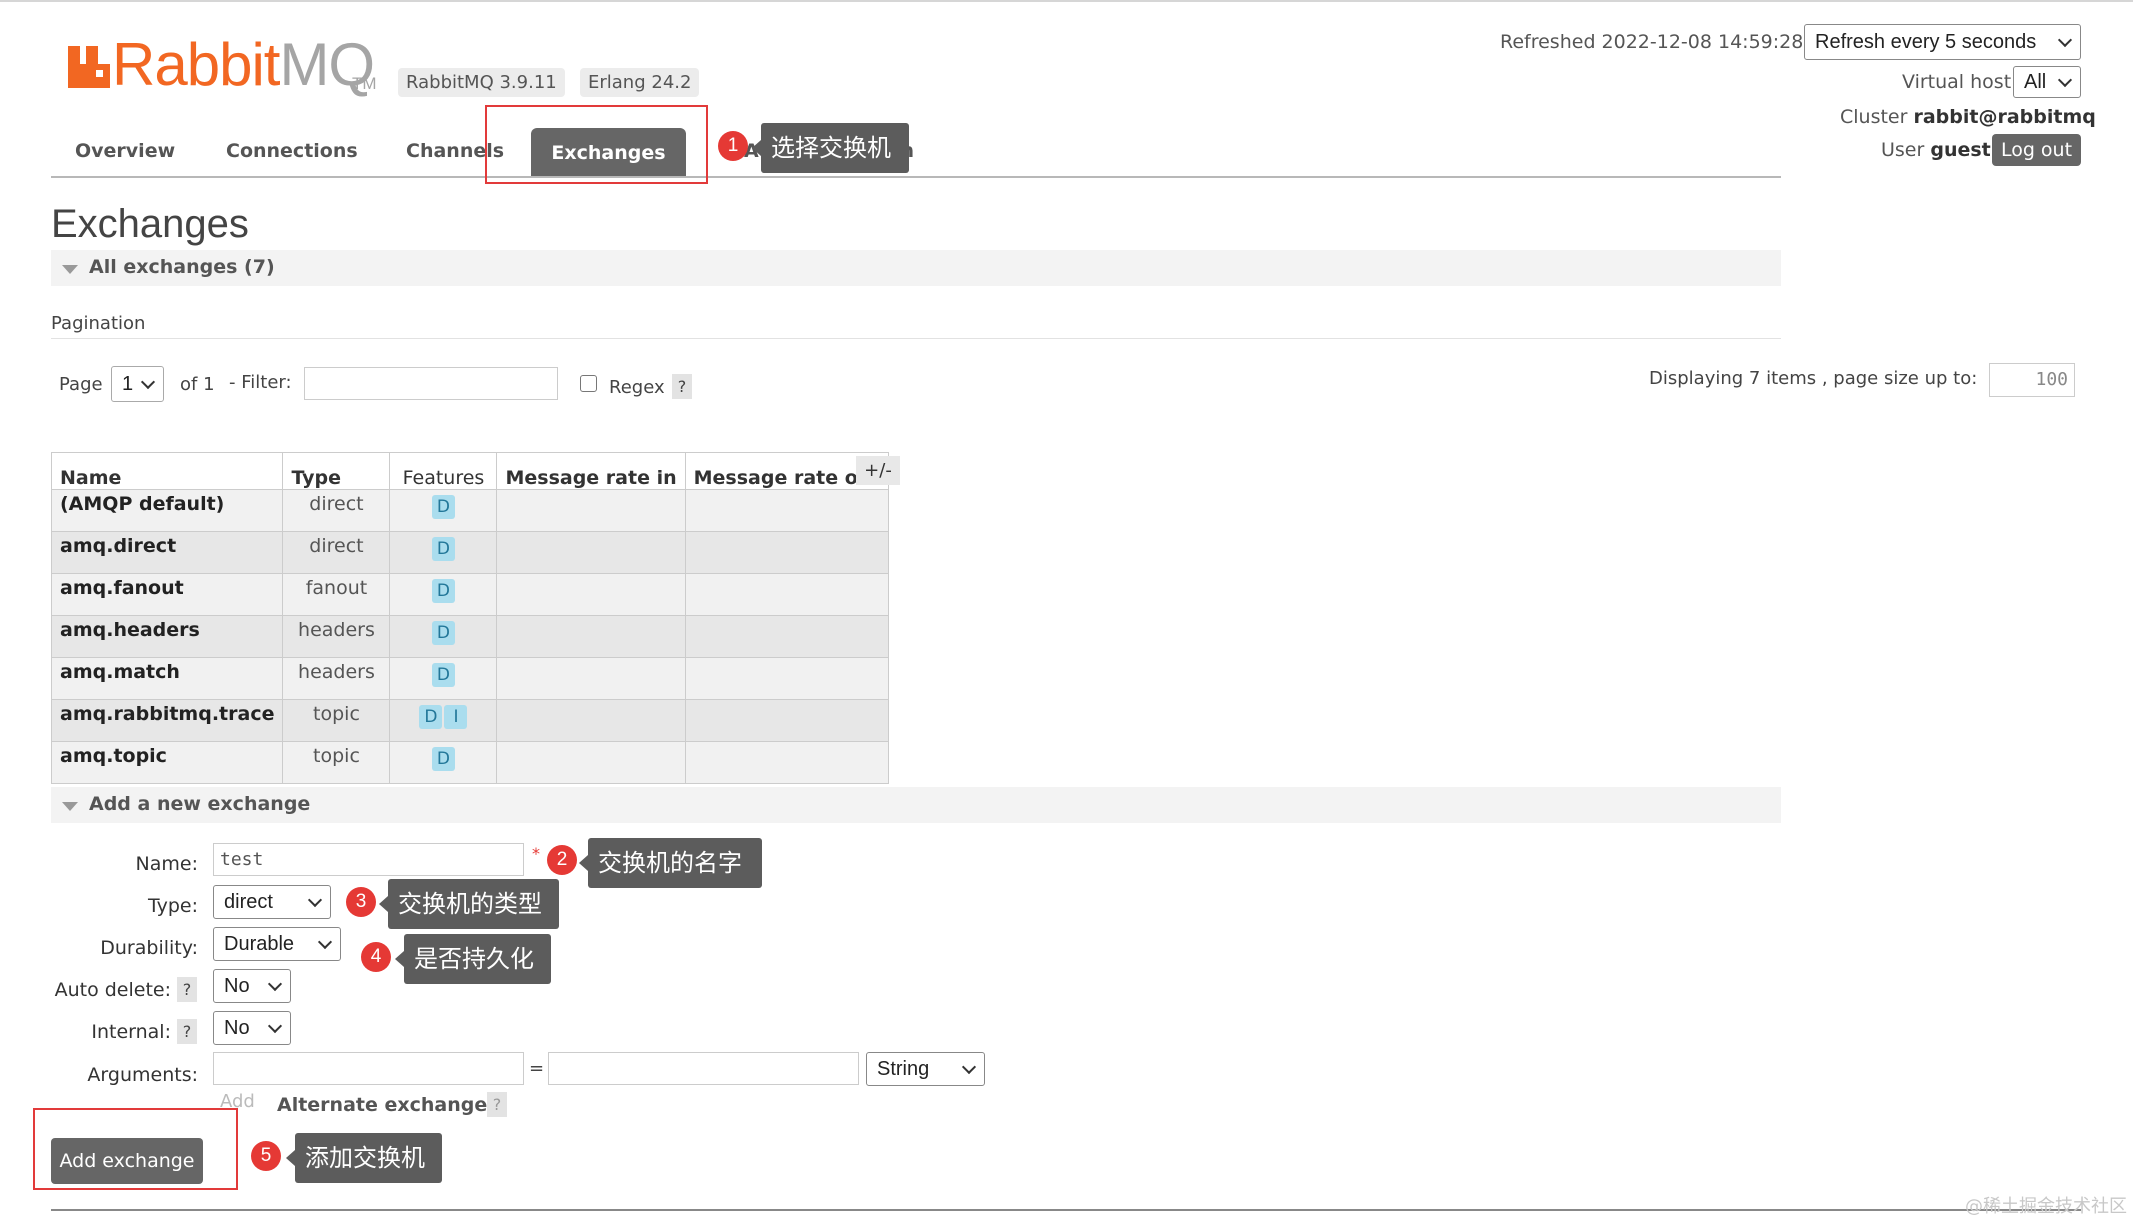 This screenshot has height=1220, width=2133. I want to click on cluster-info: Cluster rabbit@rabbitmq, so click(1968, 117).